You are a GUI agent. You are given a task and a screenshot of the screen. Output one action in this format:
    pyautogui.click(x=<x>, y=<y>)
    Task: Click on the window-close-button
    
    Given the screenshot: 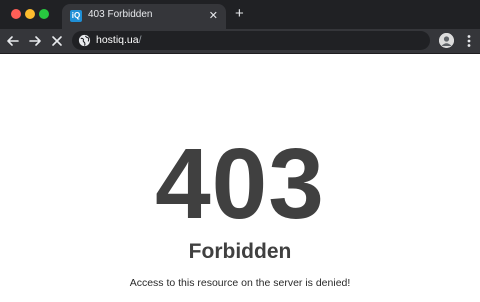 What is the action you would take?
    pyautogui.click(x=16, y=14)
    